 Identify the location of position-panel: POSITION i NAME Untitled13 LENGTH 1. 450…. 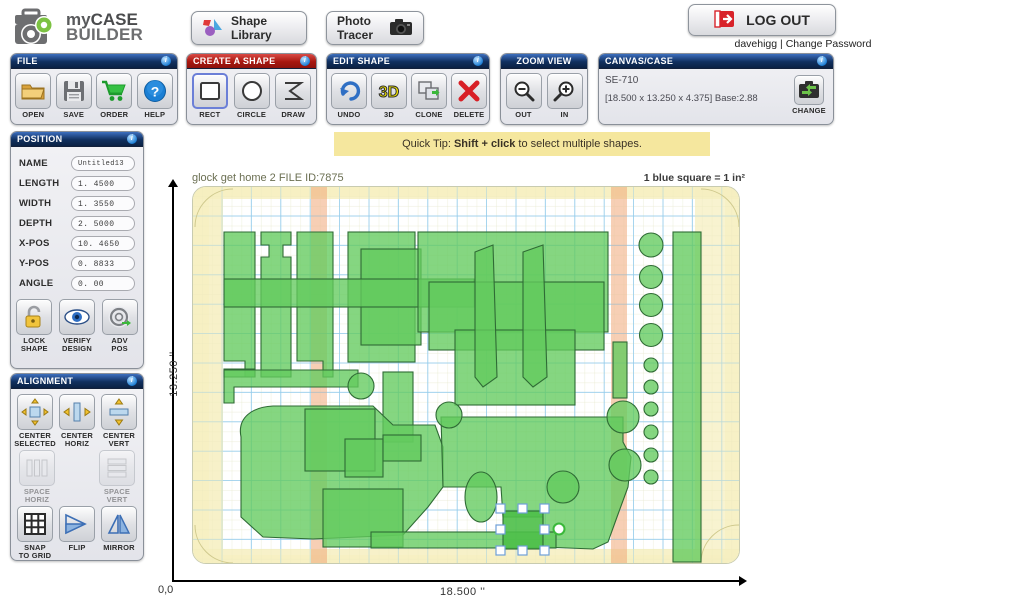
(77, 250).